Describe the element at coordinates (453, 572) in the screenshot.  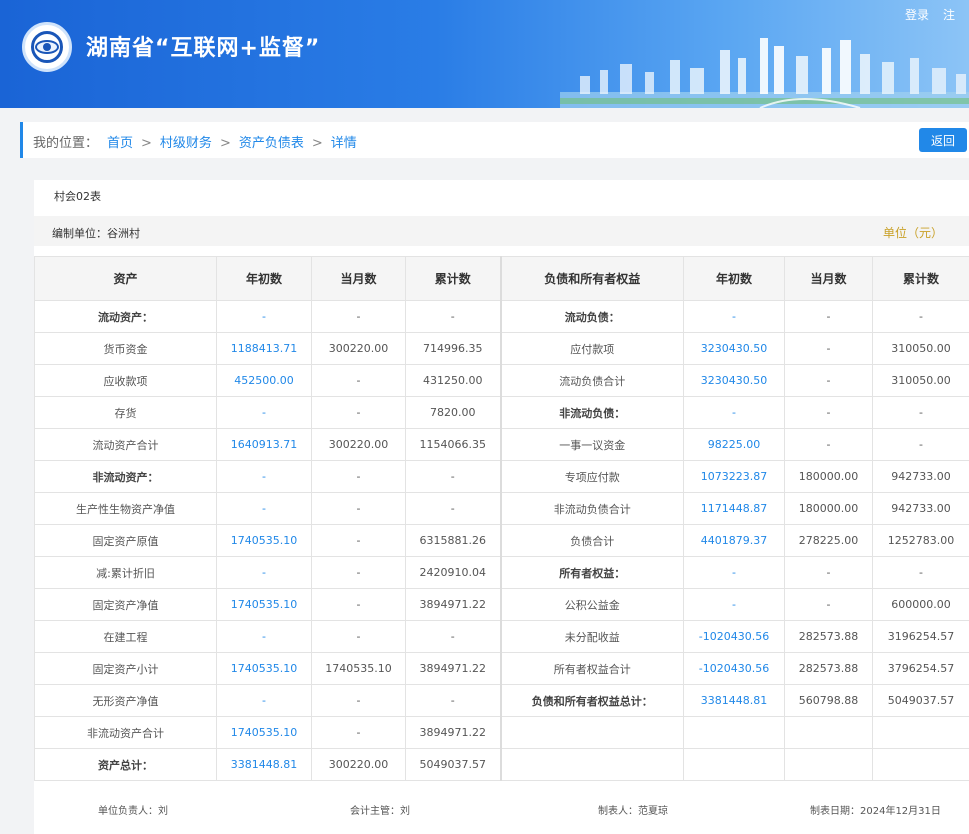
I see `table-cell: 2420910.04` at that location.